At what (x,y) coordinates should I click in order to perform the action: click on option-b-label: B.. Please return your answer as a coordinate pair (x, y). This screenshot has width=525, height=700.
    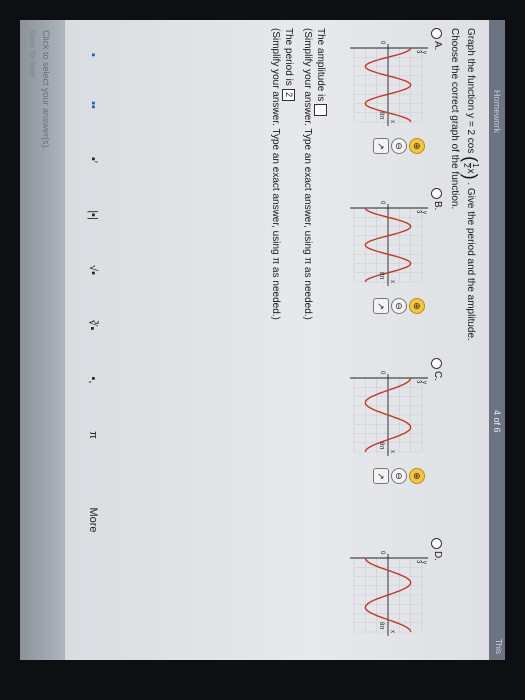
    Looking at the image, I should click on (437, 206).